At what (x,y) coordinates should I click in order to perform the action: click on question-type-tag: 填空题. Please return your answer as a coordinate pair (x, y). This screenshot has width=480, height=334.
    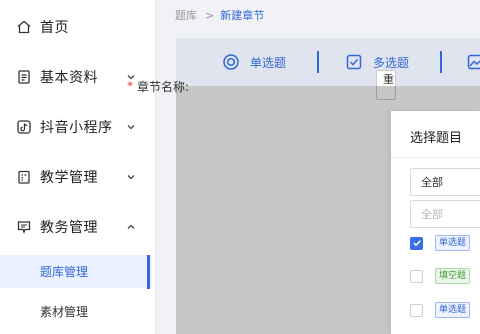
    Looking at the image, I should click on (453, 276).